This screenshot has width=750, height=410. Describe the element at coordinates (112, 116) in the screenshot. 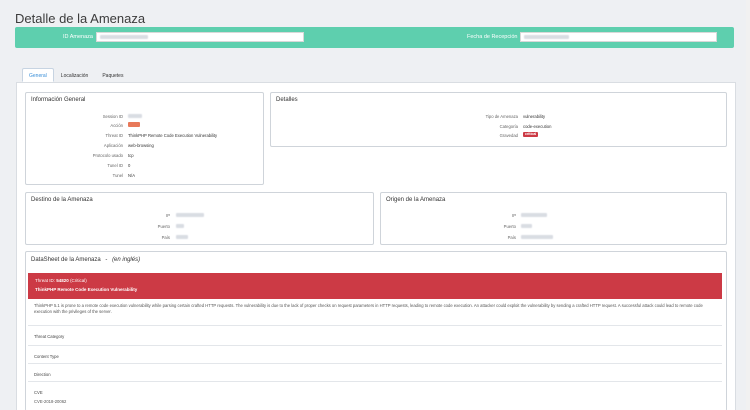

I see `session-id-label: Session ID` at that location.